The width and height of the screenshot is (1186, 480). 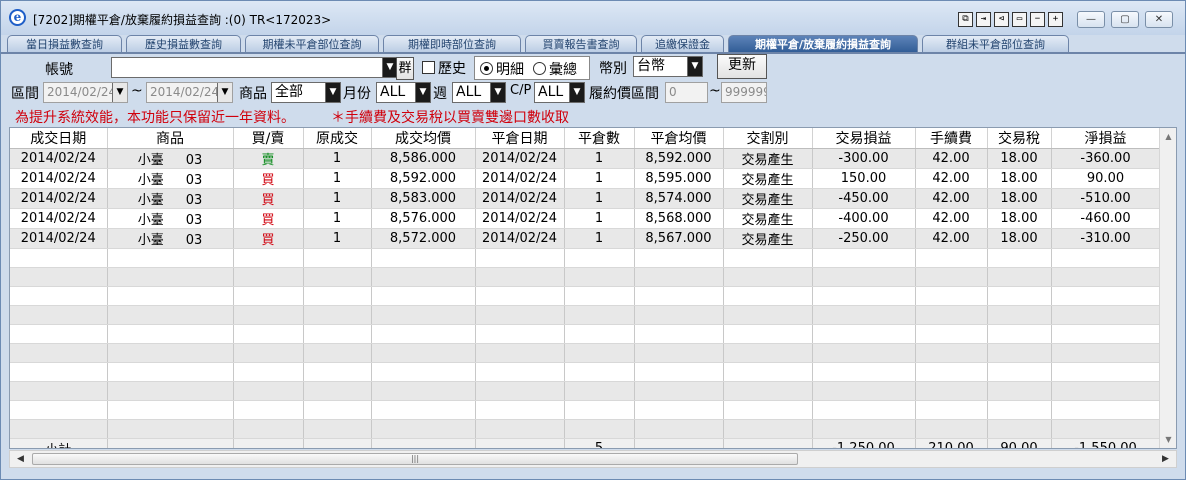 I want to click on vertical-scrollbar: ▲ ▼, so click(x=1167, y=288).